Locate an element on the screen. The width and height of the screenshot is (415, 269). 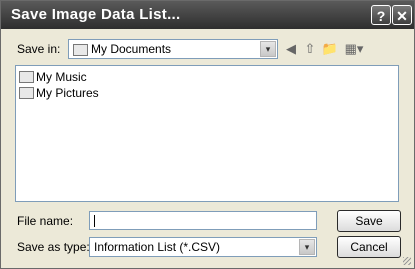
save-as-type-dropdown: Information List (*.CSV) ▾ is located at coordinates (203, 247).